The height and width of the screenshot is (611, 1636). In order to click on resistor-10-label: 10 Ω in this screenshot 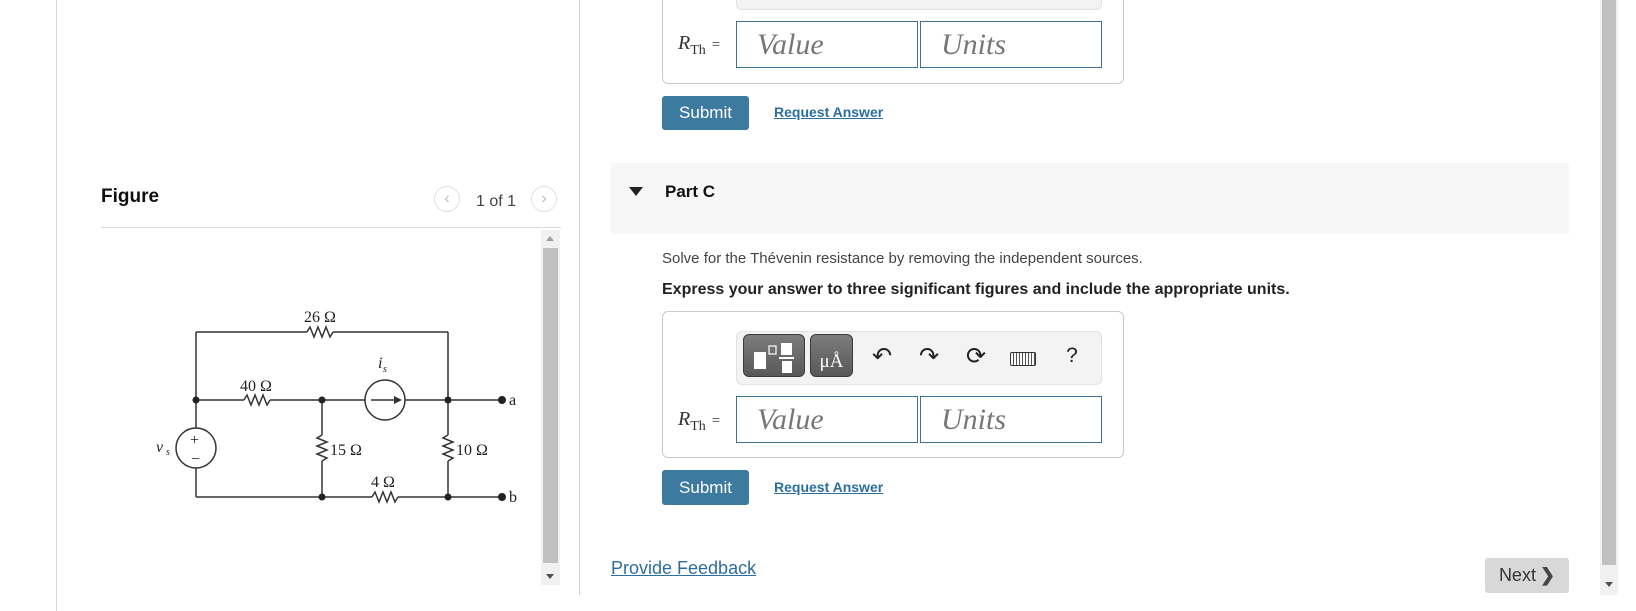, I will do `click(472, 450)`.